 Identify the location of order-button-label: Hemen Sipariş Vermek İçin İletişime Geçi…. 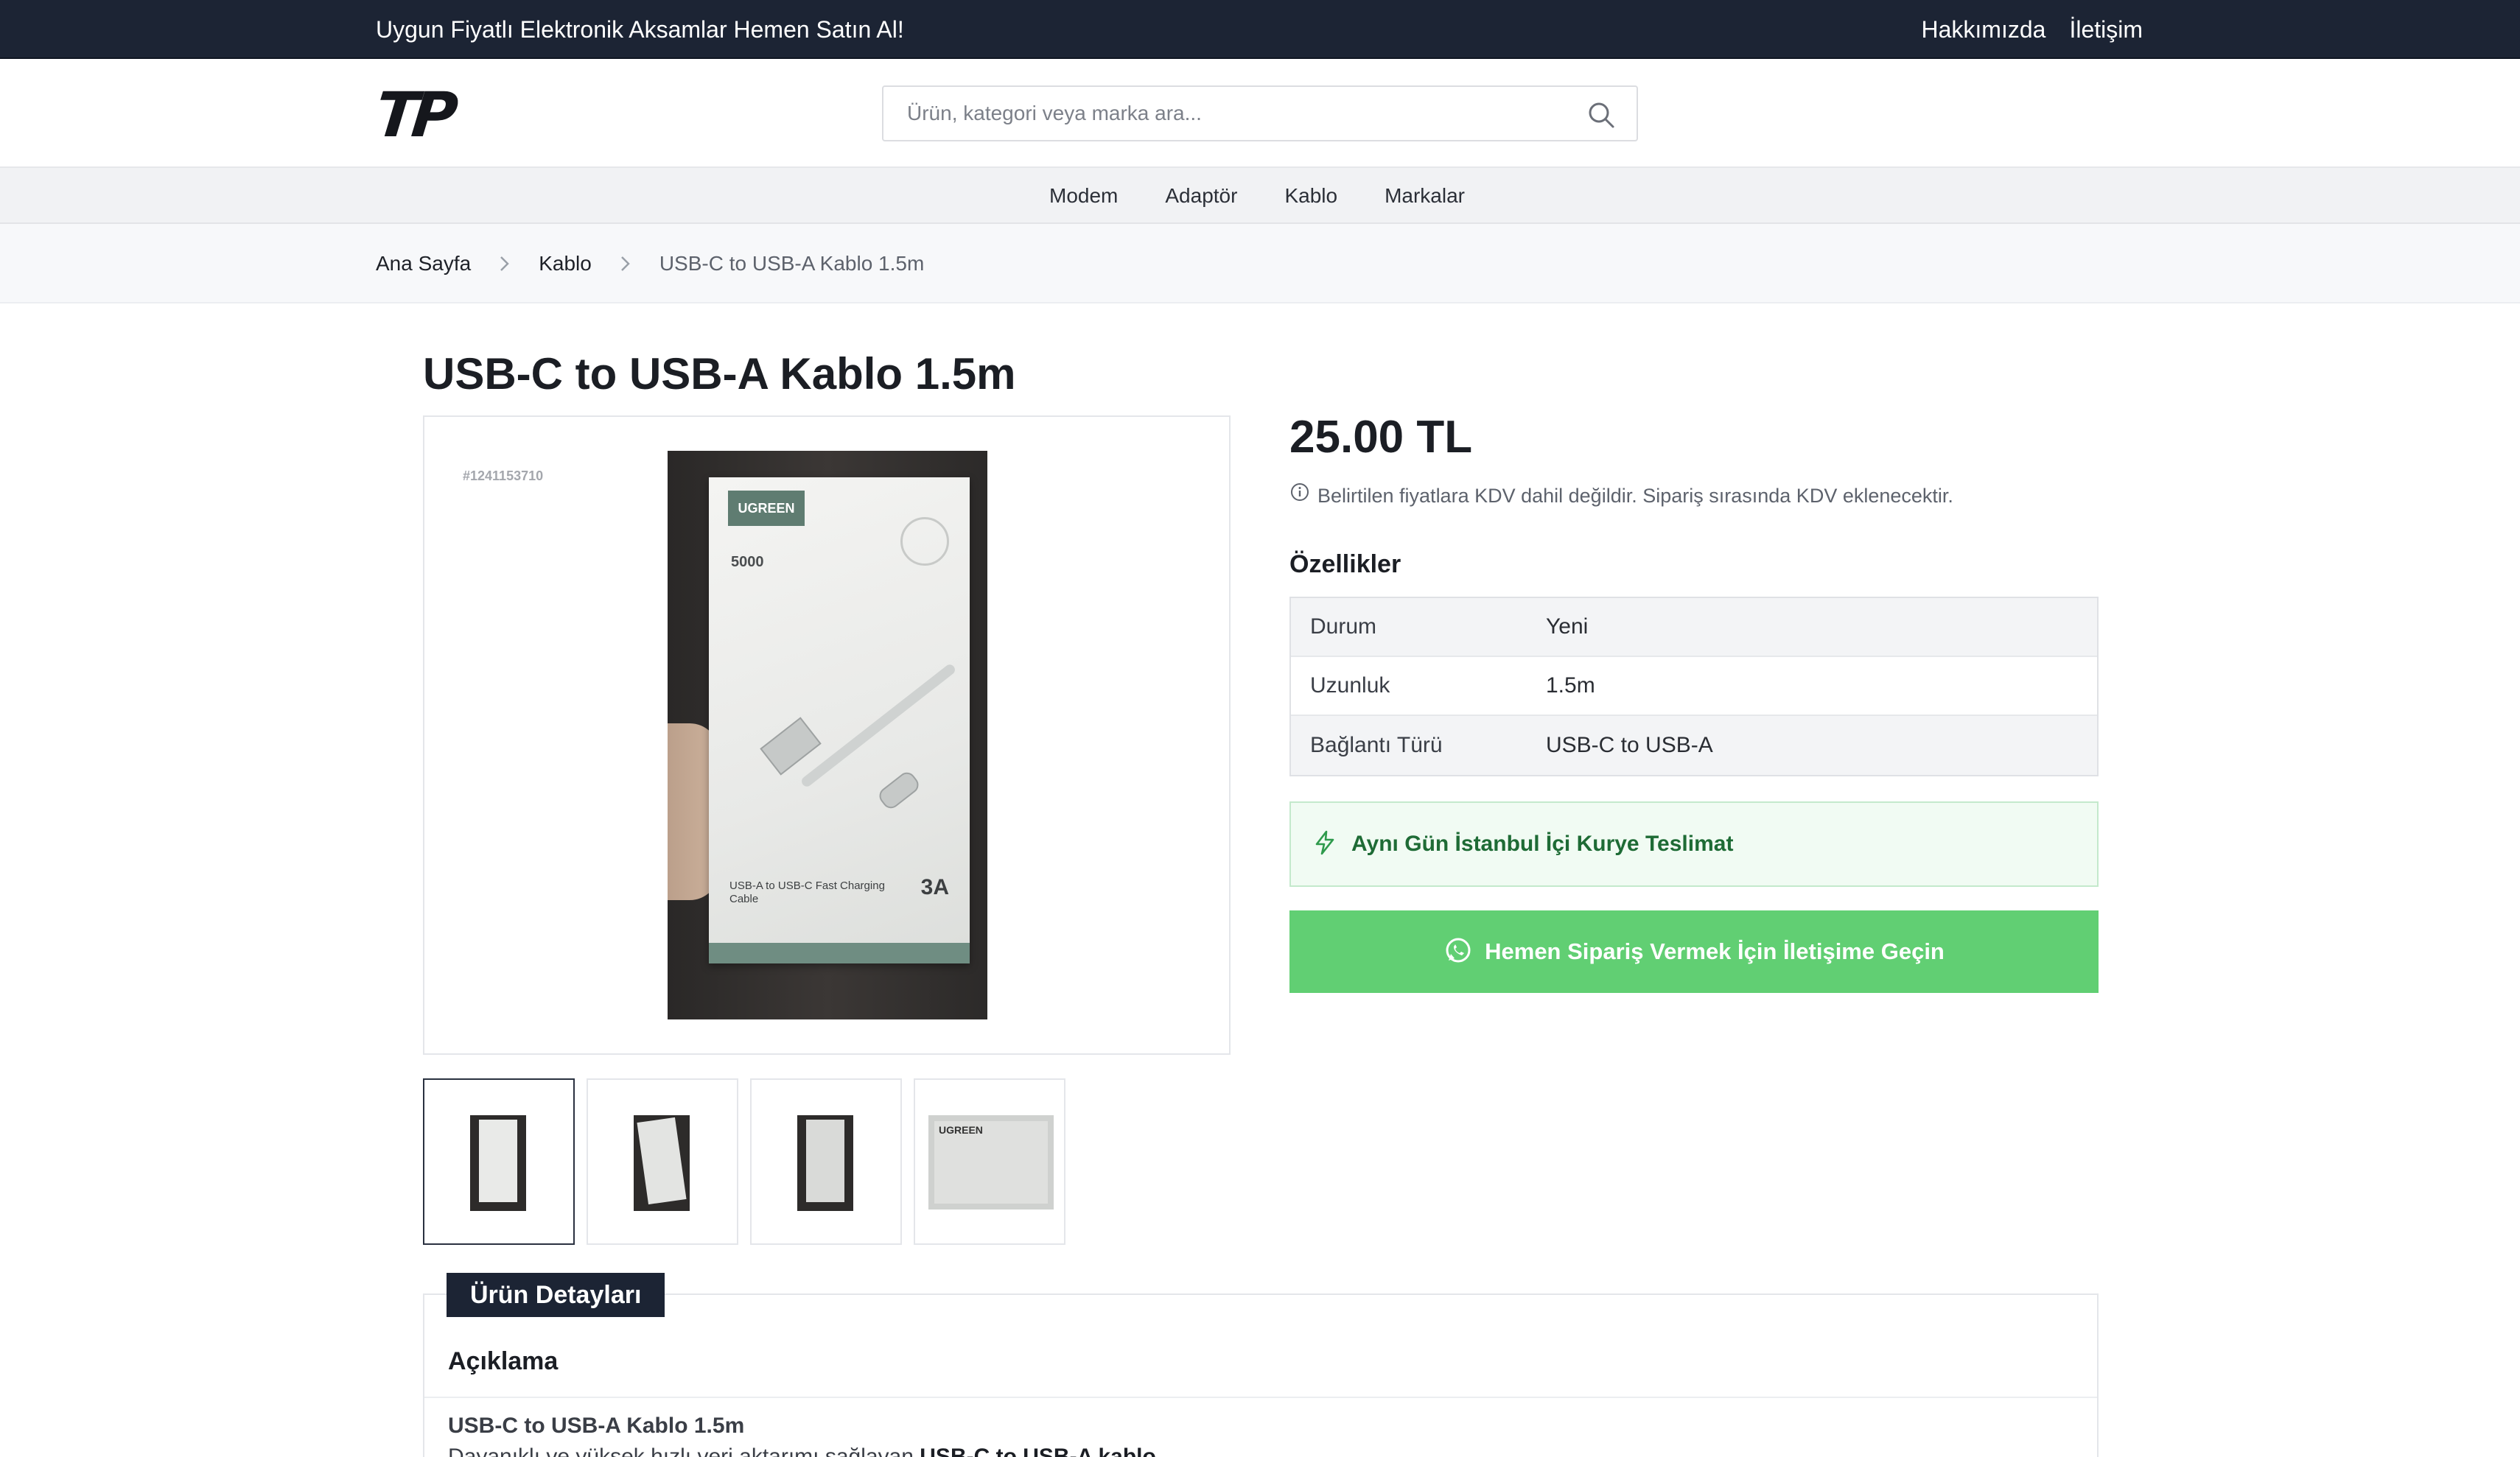
(1715, 951).